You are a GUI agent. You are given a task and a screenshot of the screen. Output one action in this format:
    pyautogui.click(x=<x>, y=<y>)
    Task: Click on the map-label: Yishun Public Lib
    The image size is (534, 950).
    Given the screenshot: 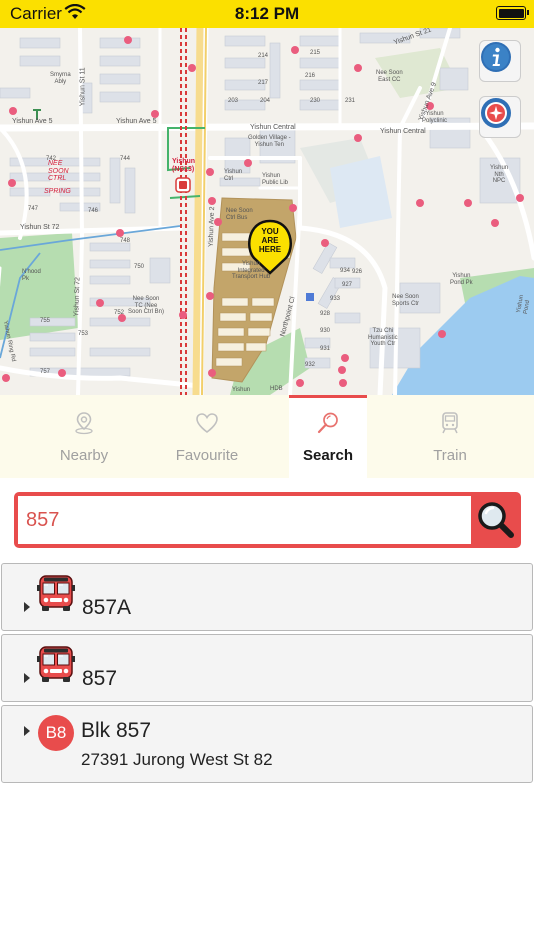 What is the action you would take?
    pyautogui.click(x=275, y=179)
    